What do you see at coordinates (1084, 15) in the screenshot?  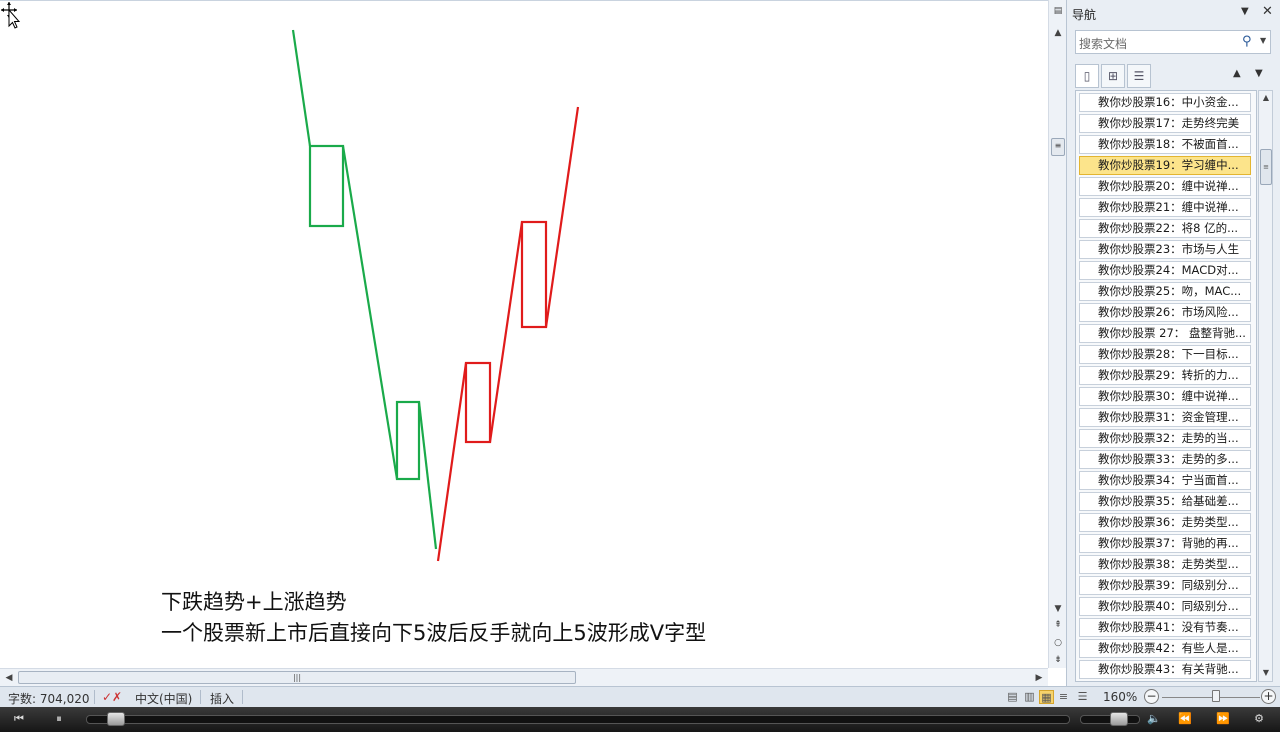 I see `nav-title: 导航` at bounding box center [1084, 15].